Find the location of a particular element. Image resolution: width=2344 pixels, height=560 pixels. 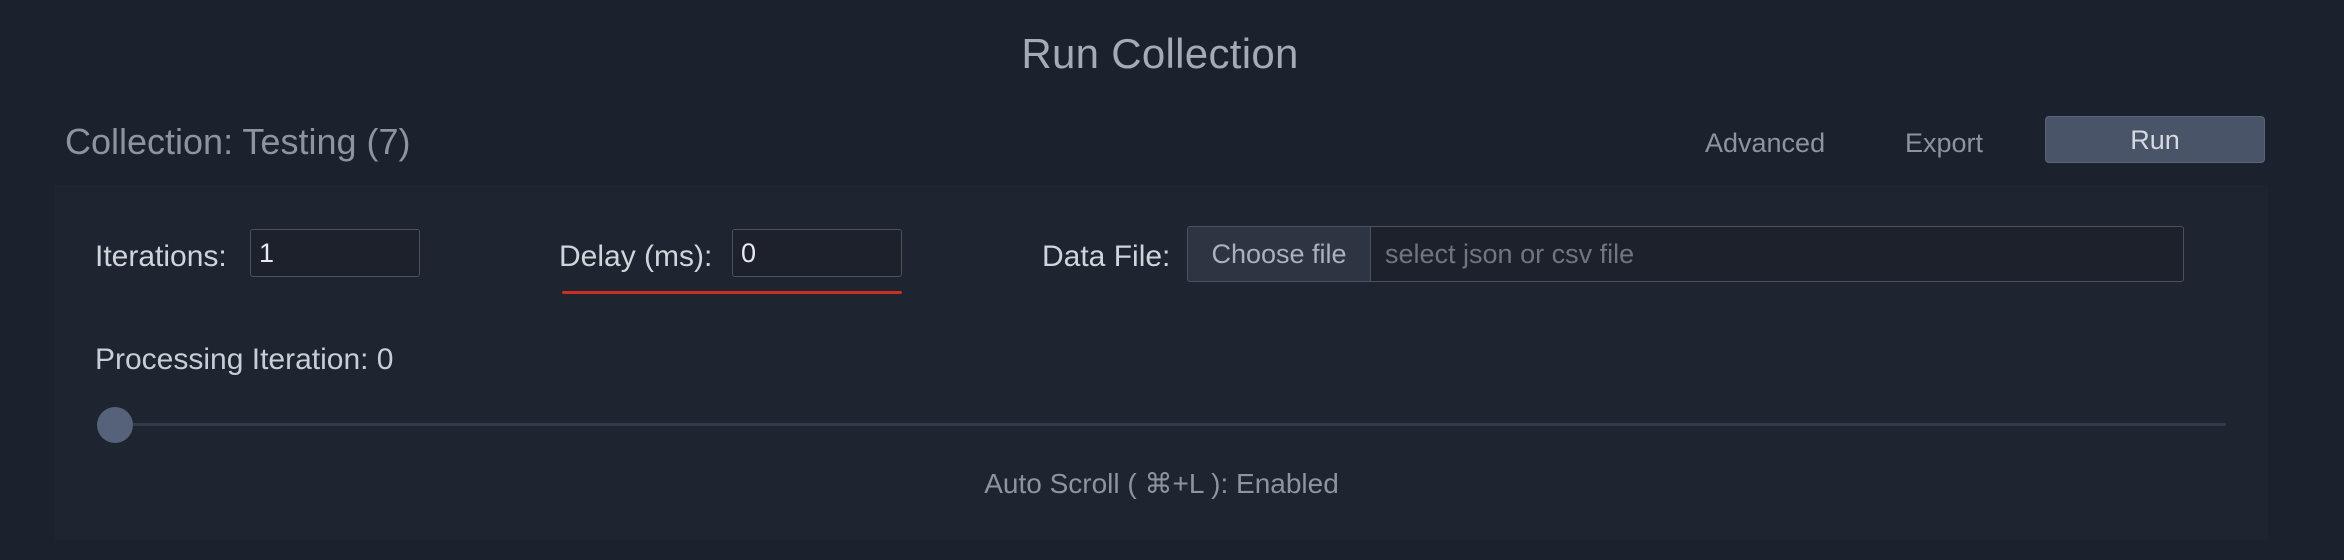

data-file-placeholder: select json or csv file is located at coordinates (1510, 254).